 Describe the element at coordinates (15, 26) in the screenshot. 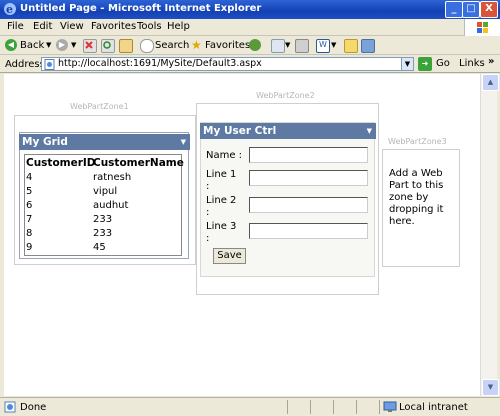

I see `menu-file: File` at that location.